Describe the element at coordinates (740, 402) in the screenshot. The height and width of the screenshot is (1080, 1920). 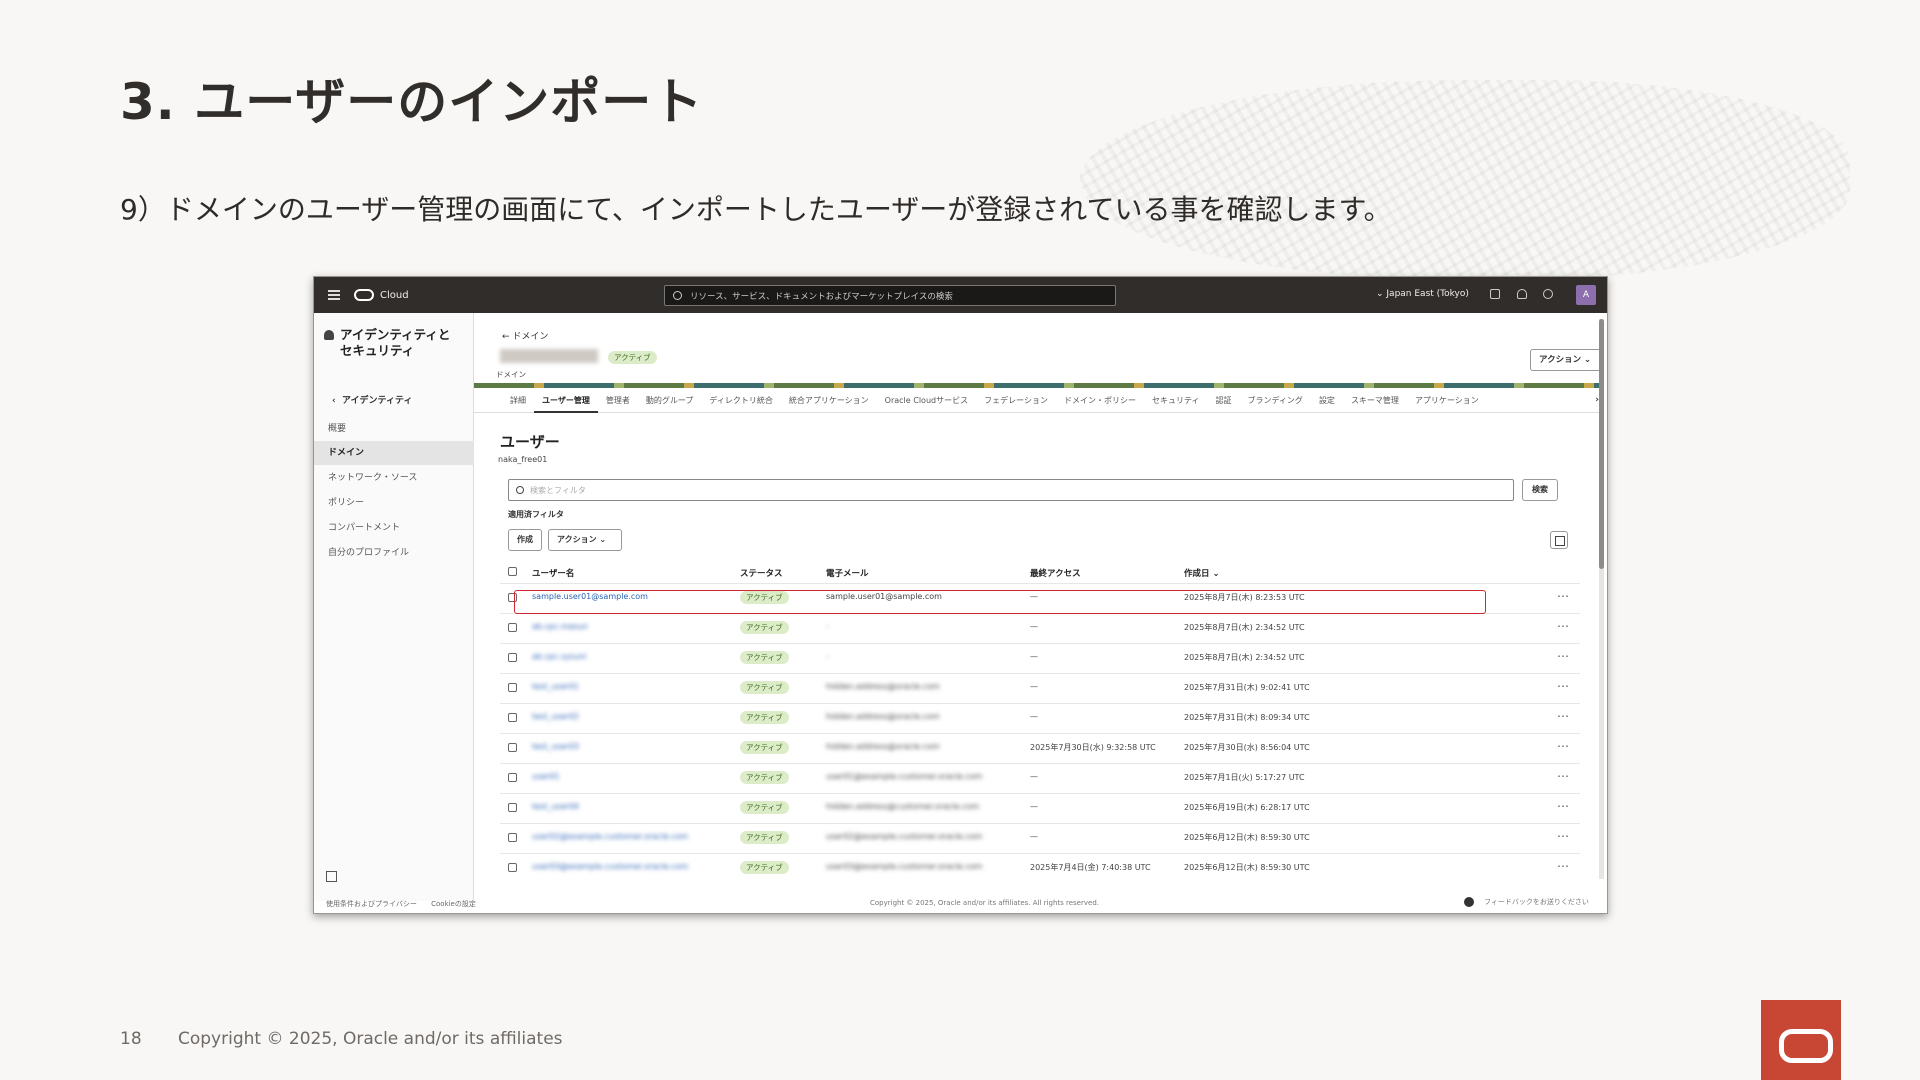
I see `tab-directory-integration: ディレクトリ統合` at that location.